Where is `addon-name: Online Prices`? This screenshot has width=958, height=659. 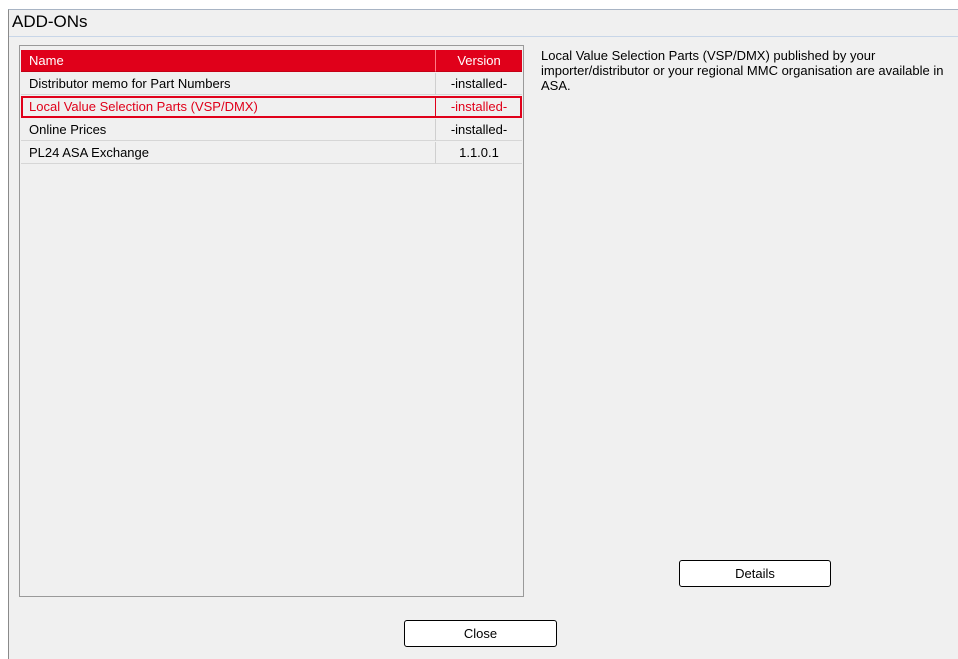 addon-name: Online Prices is located at coordinates (228, 130).